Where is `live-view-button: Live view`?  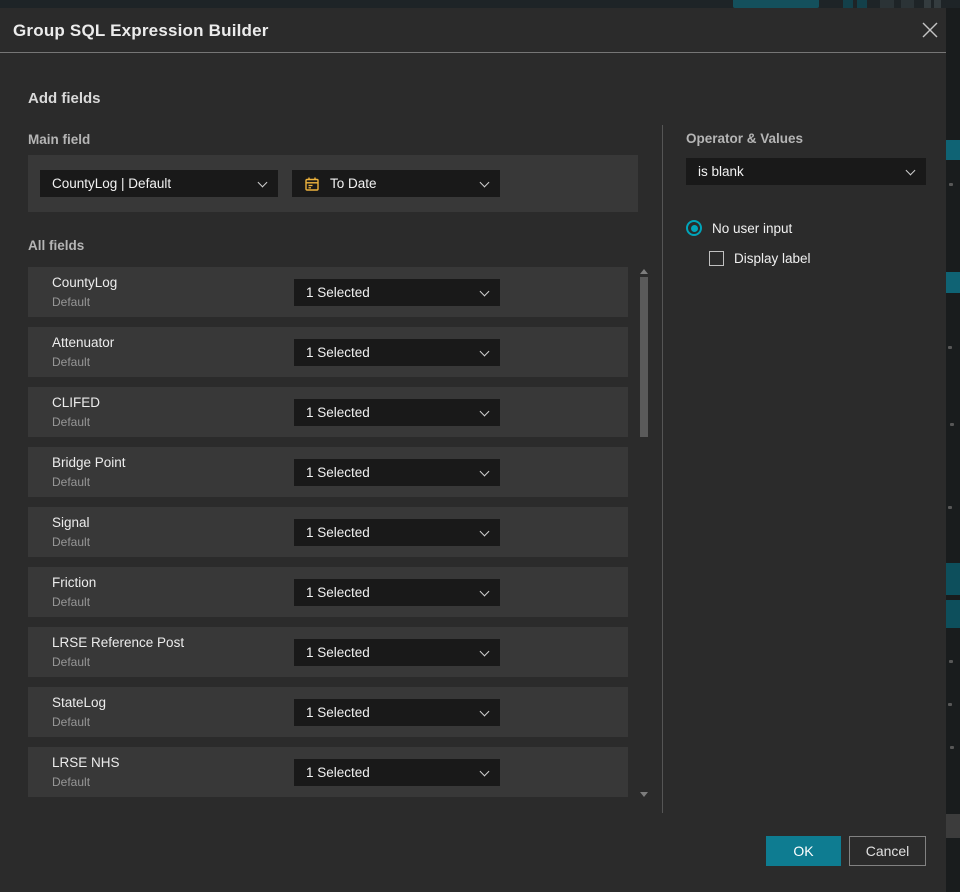
live-view-button: Live view is located at coordinates (776, 4).